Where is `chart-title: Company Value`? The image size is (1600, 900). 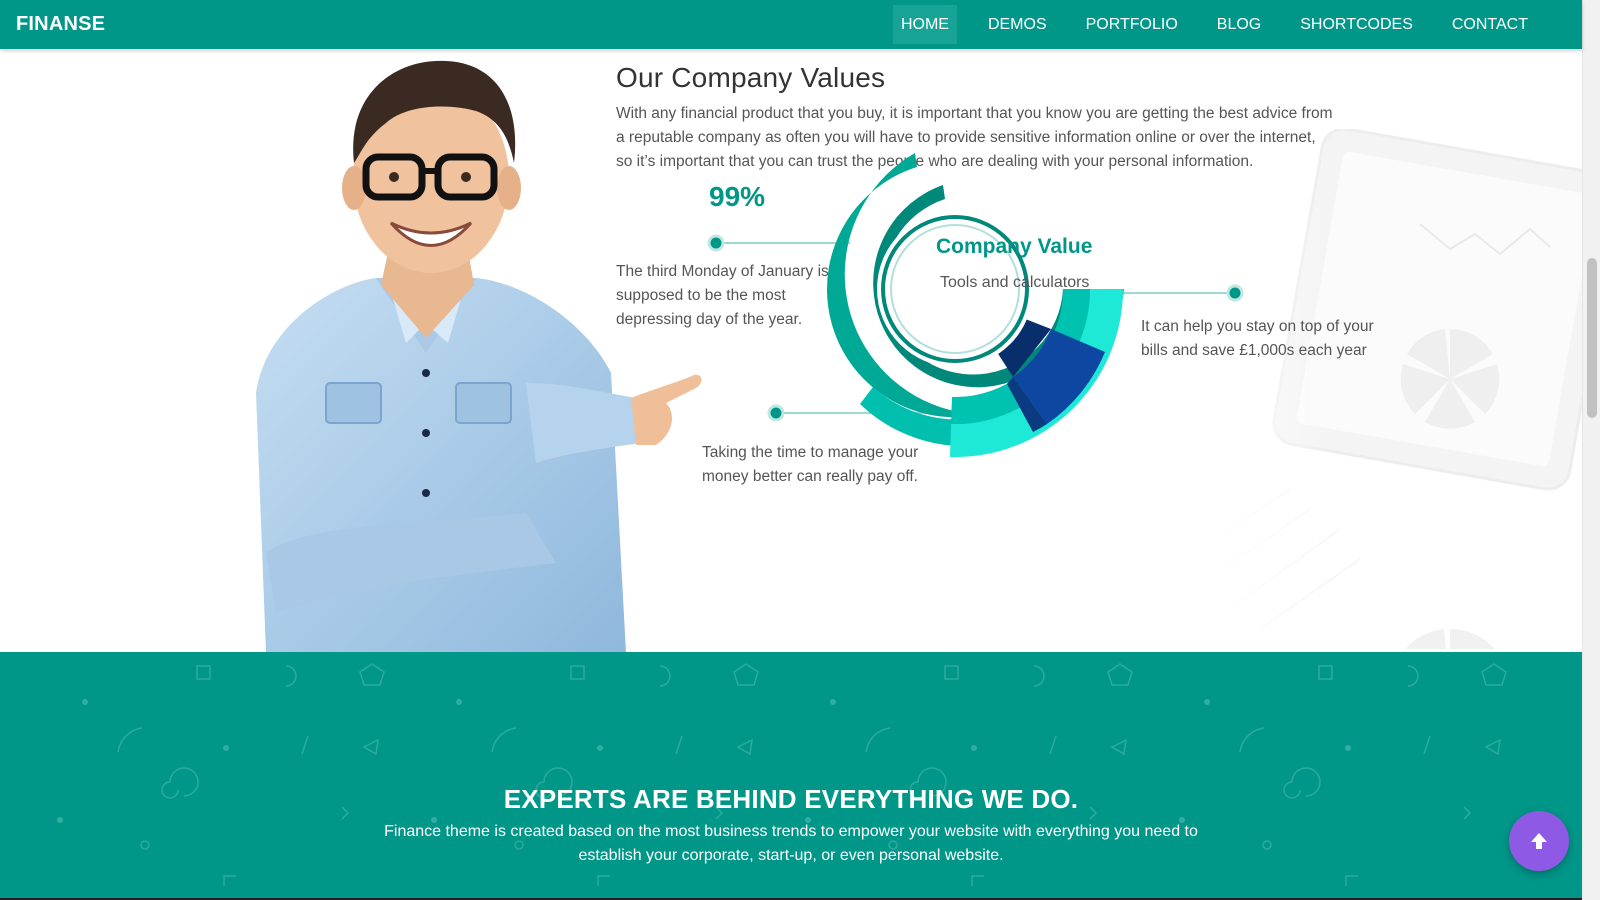
chart-title: Company Value is located at coordinates (1014, 246).